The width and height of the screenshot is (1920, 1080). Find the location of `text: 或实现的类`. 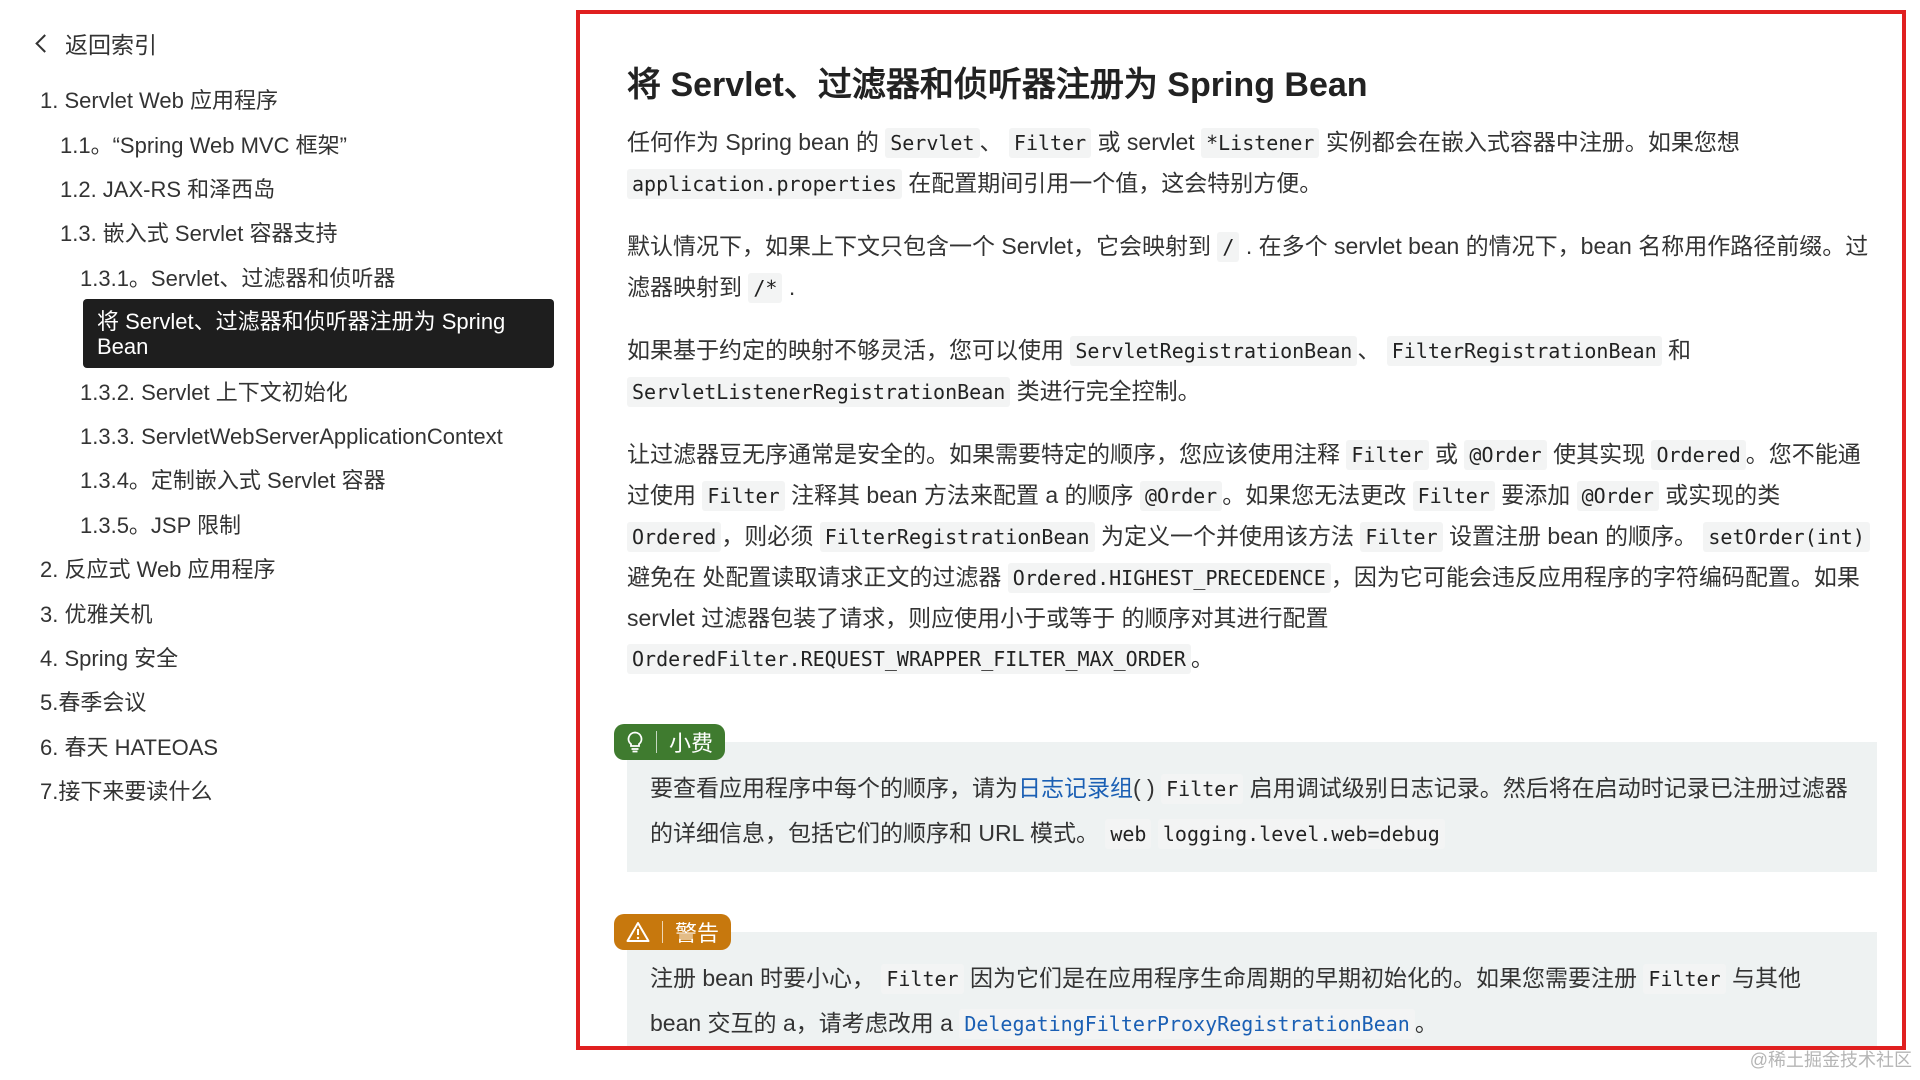

text: 或实现的类 is located at coordinates (1723, 495).